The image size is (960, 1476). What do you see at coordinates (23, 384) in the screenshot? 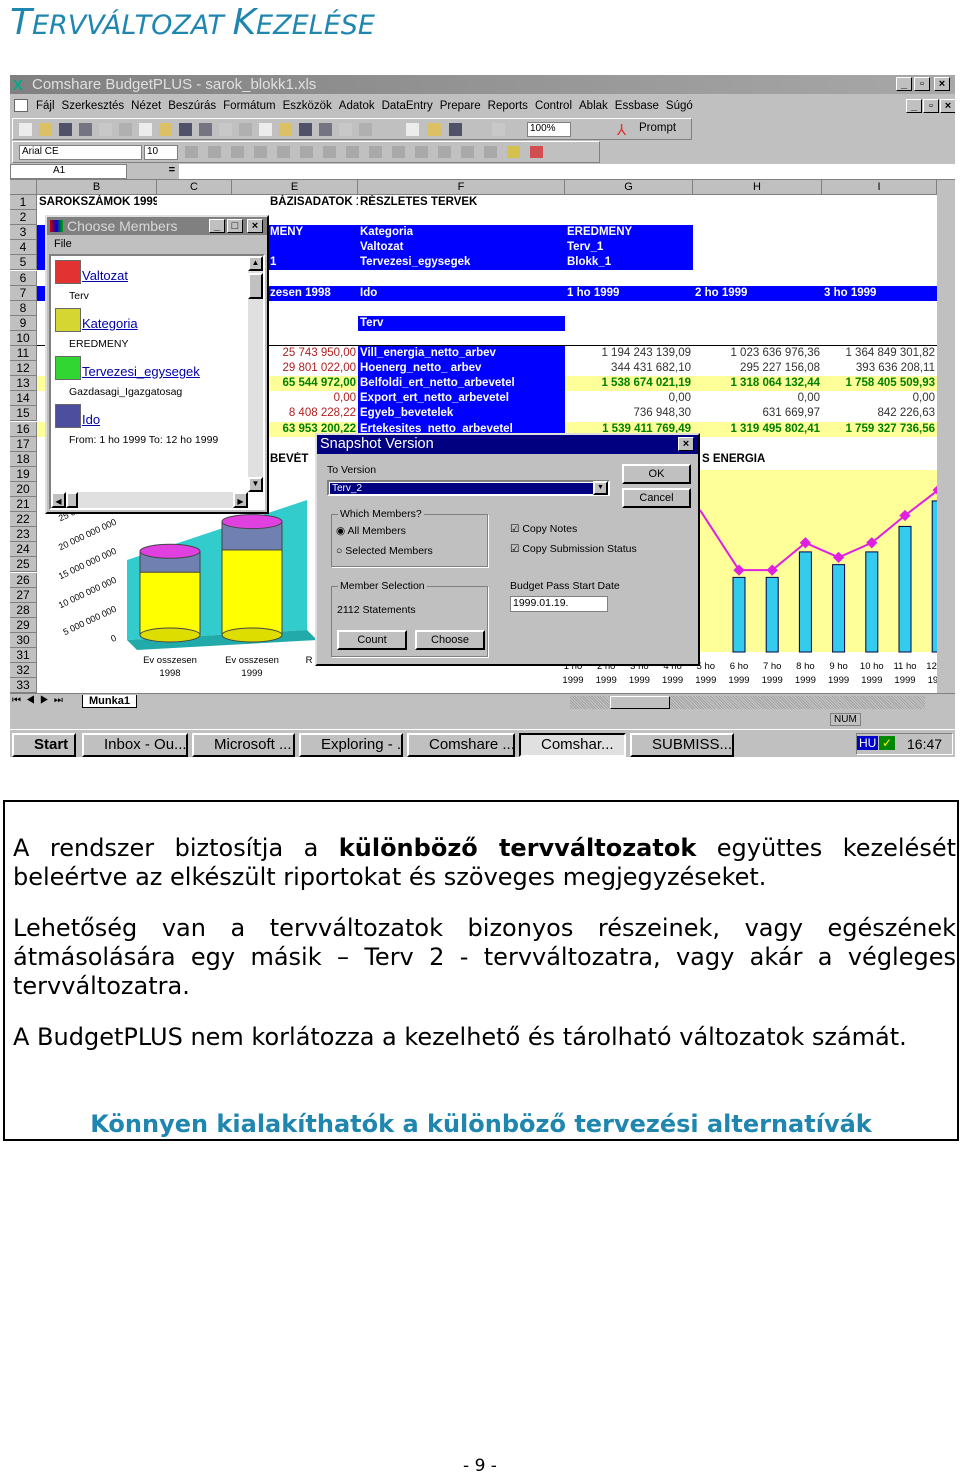
I see `row-header-13: 13` at bounding box center [23, 384].